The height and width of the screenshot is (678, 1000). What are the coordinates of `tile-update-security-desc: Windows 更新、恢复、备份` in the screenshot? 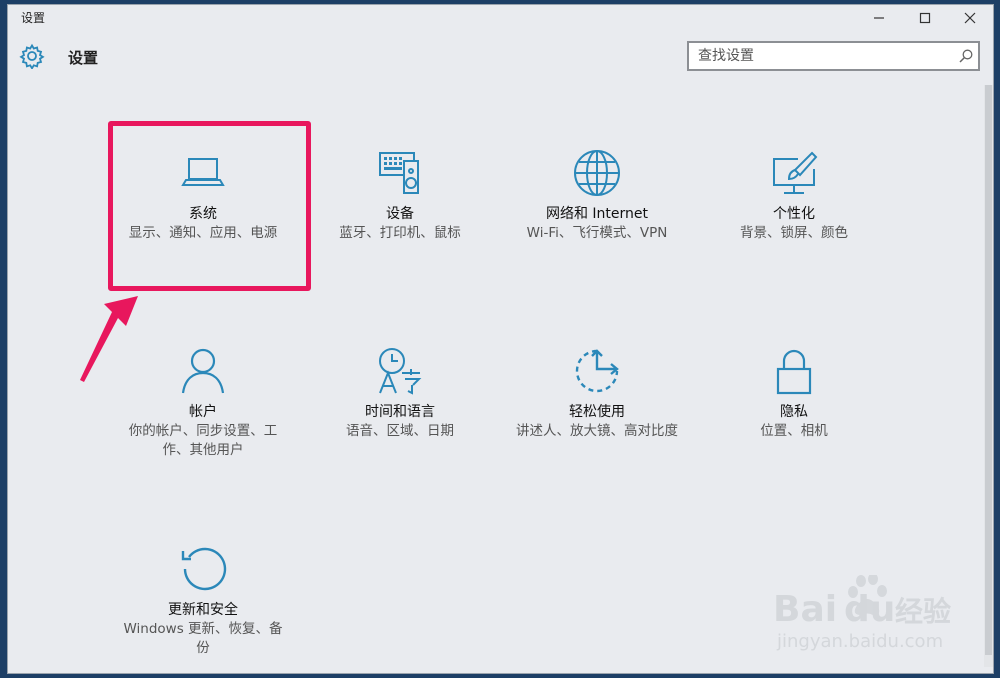 It's located at (203, 638).